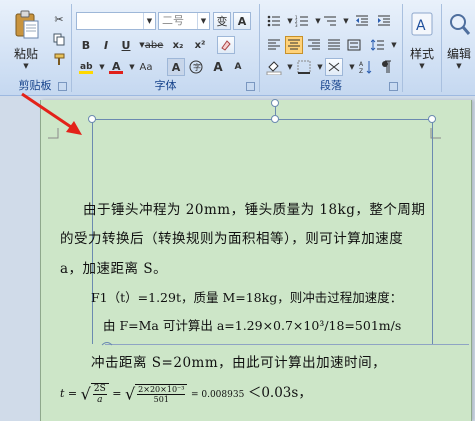 The height and width of the screenshot is (421, 475). I want to click on align-center-icon, so click(294, 45).